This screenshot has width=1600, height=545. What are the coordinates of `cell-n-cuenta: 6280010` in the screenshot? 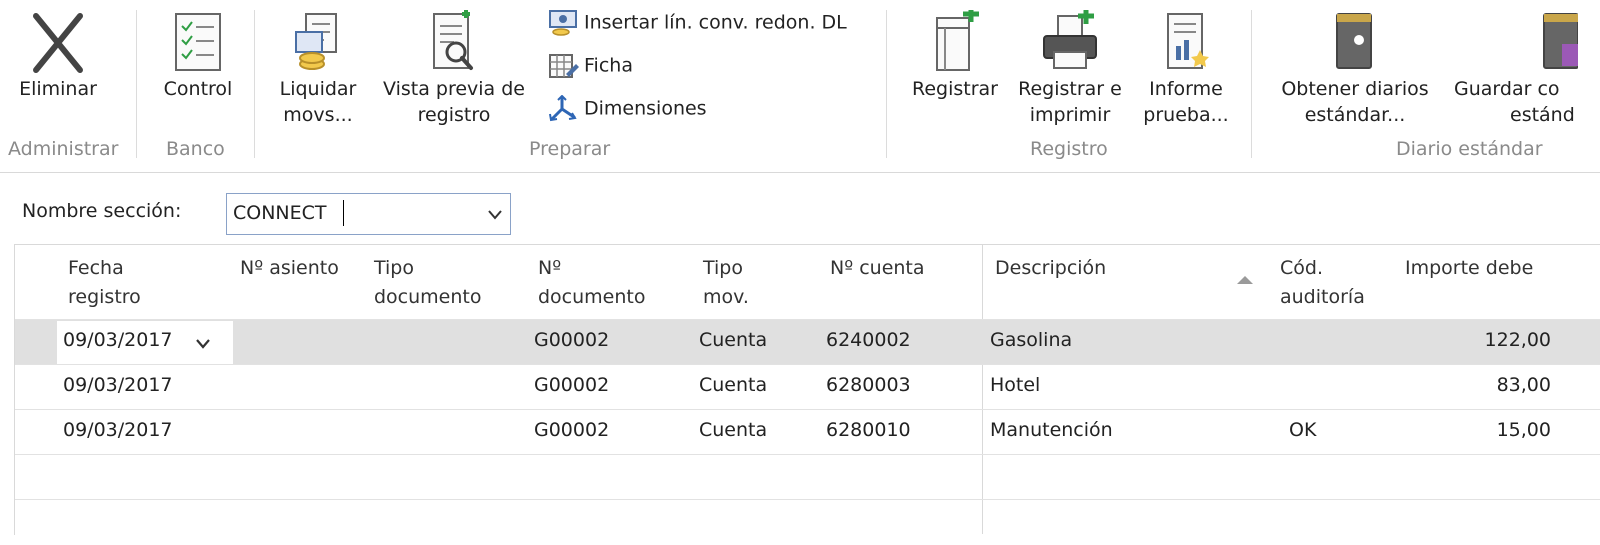 It's located at (868, 430).